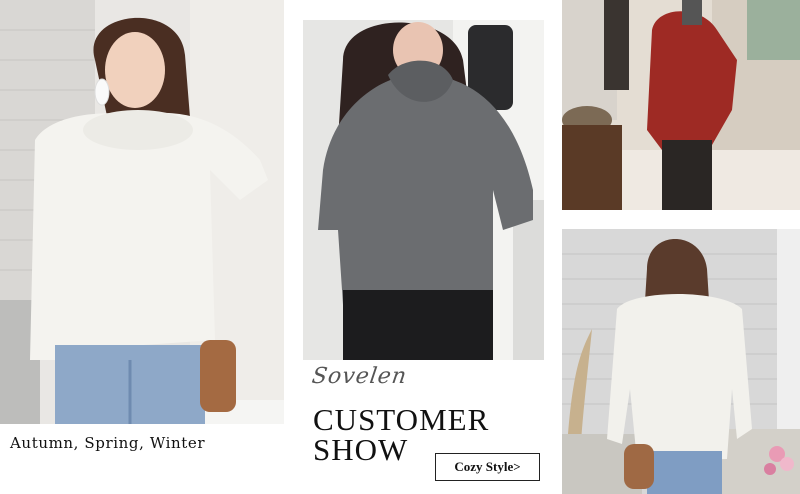 This screenshot has height=494, width=800. I want to click on brand-signature: Sovelen, so click(359, 376).